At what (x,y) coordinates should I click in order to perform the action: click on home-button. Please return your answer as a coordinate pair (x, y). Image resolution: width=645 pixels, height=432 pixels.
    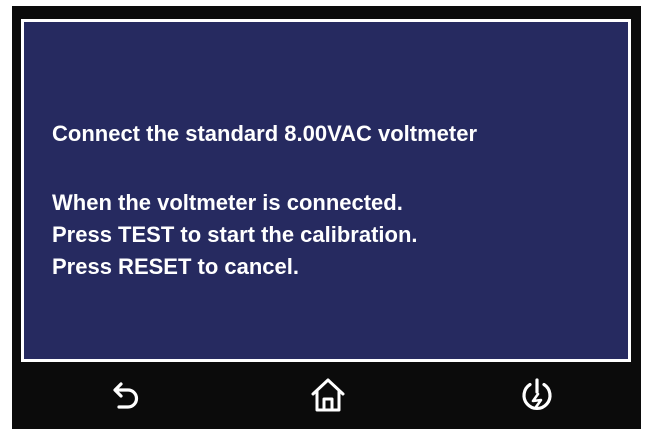
    Looking at the image, I should click on (328, 395).